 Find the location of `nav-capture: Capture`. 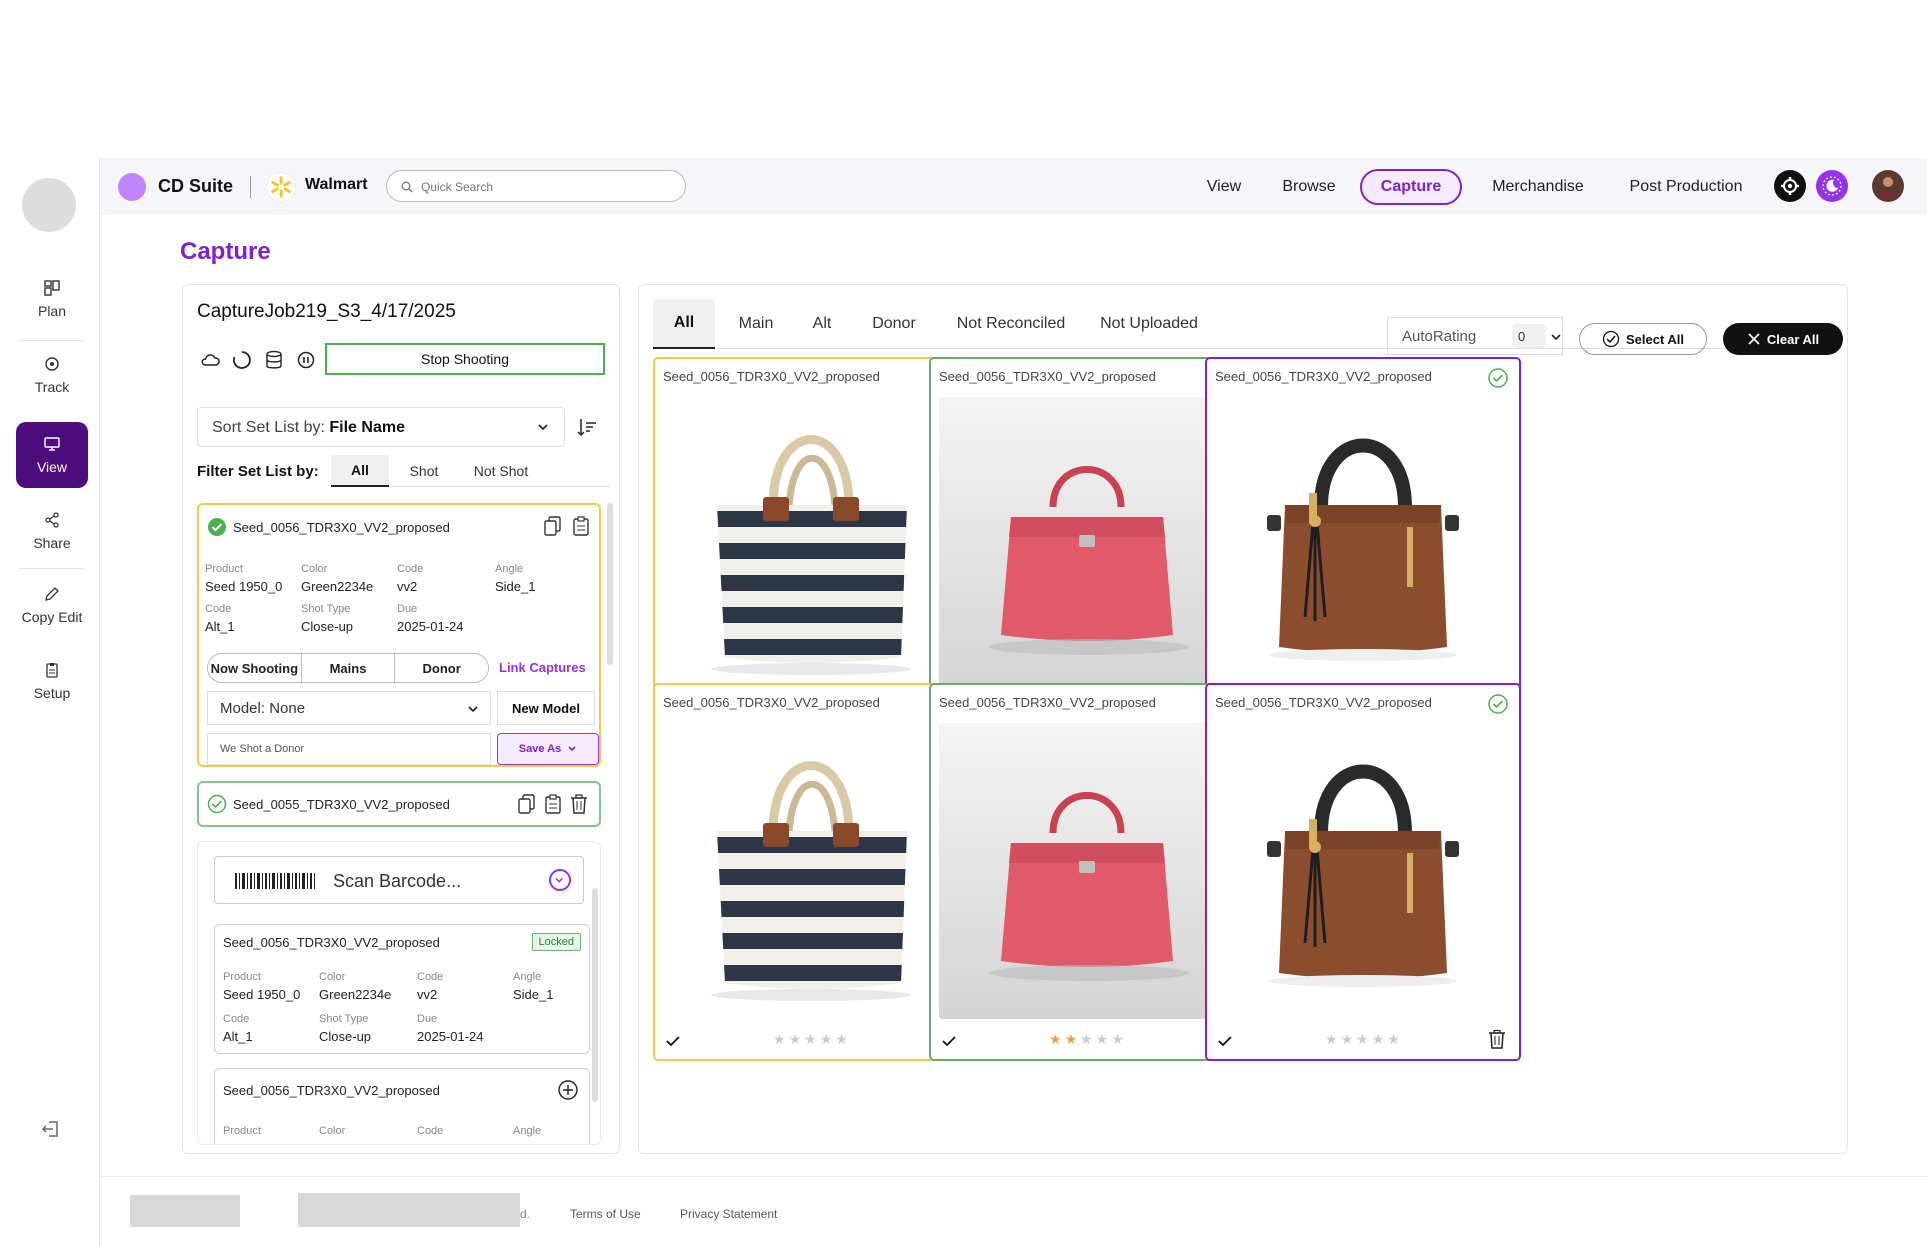

nav-capture: Capture is located at coordinates (1411, 187).